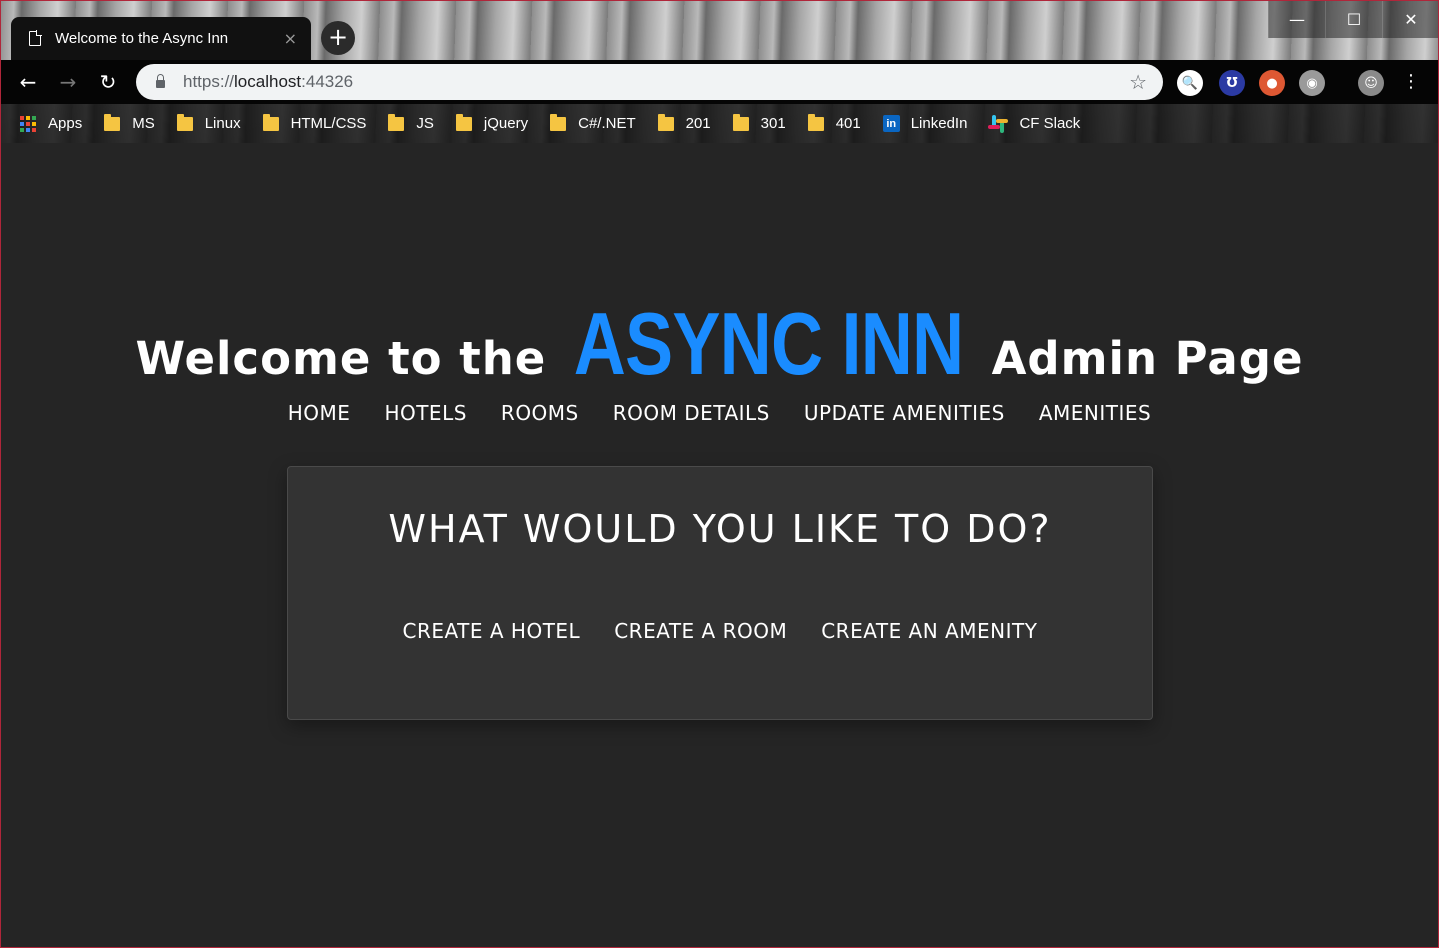 Image resolution: width=1439 pixels, height=948 pixels. I want to click on page-icon, so click(35, 38).